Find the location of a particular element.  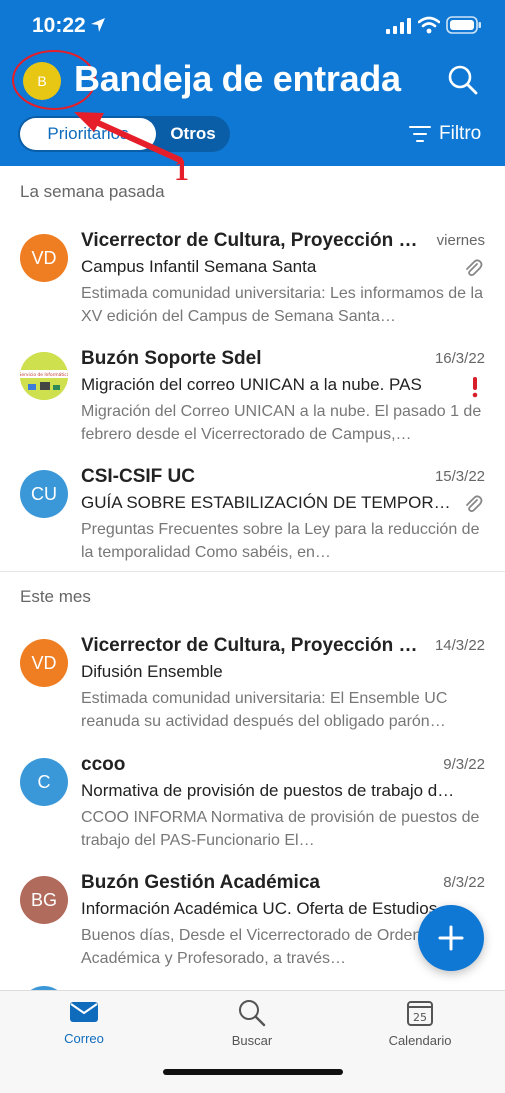

section-divider is located at coordinates (252, 571).